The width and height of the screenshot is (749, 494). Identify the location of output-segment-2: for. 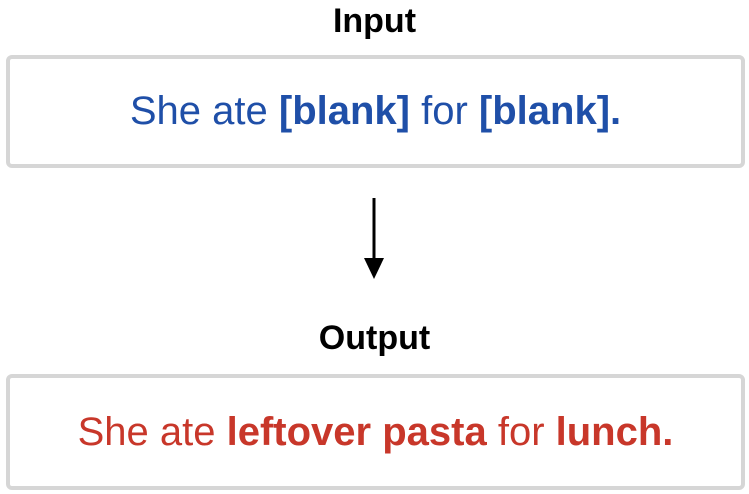
(521, 431).